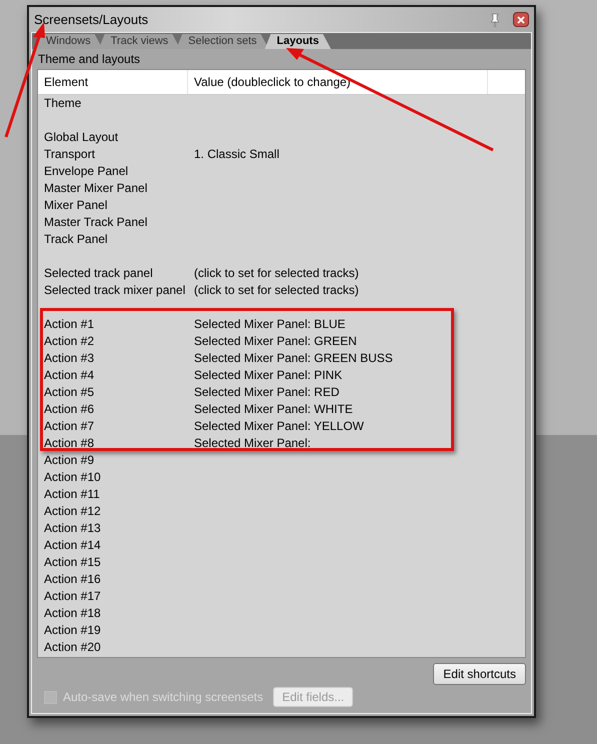  I want to click on section-label: Theme and layouts, so click(89, 59).